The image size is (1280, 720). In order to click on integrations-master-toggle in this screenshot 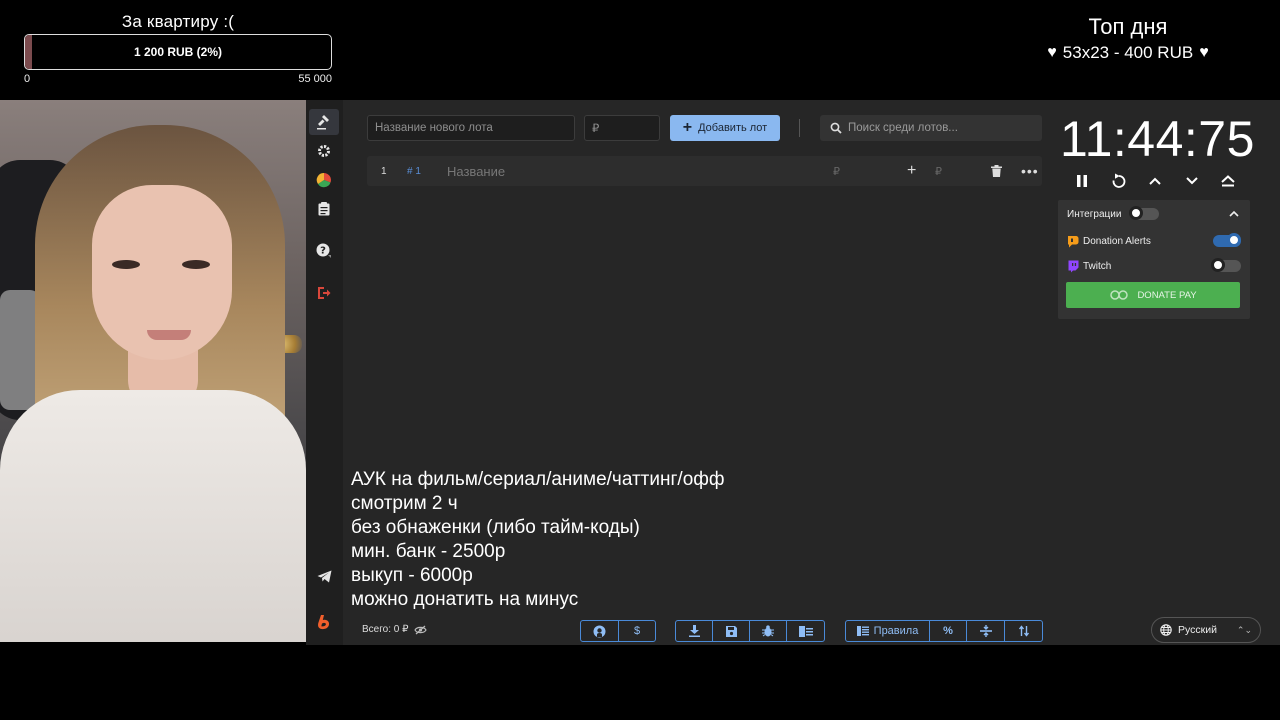, I will do `click(1144, 213)`.